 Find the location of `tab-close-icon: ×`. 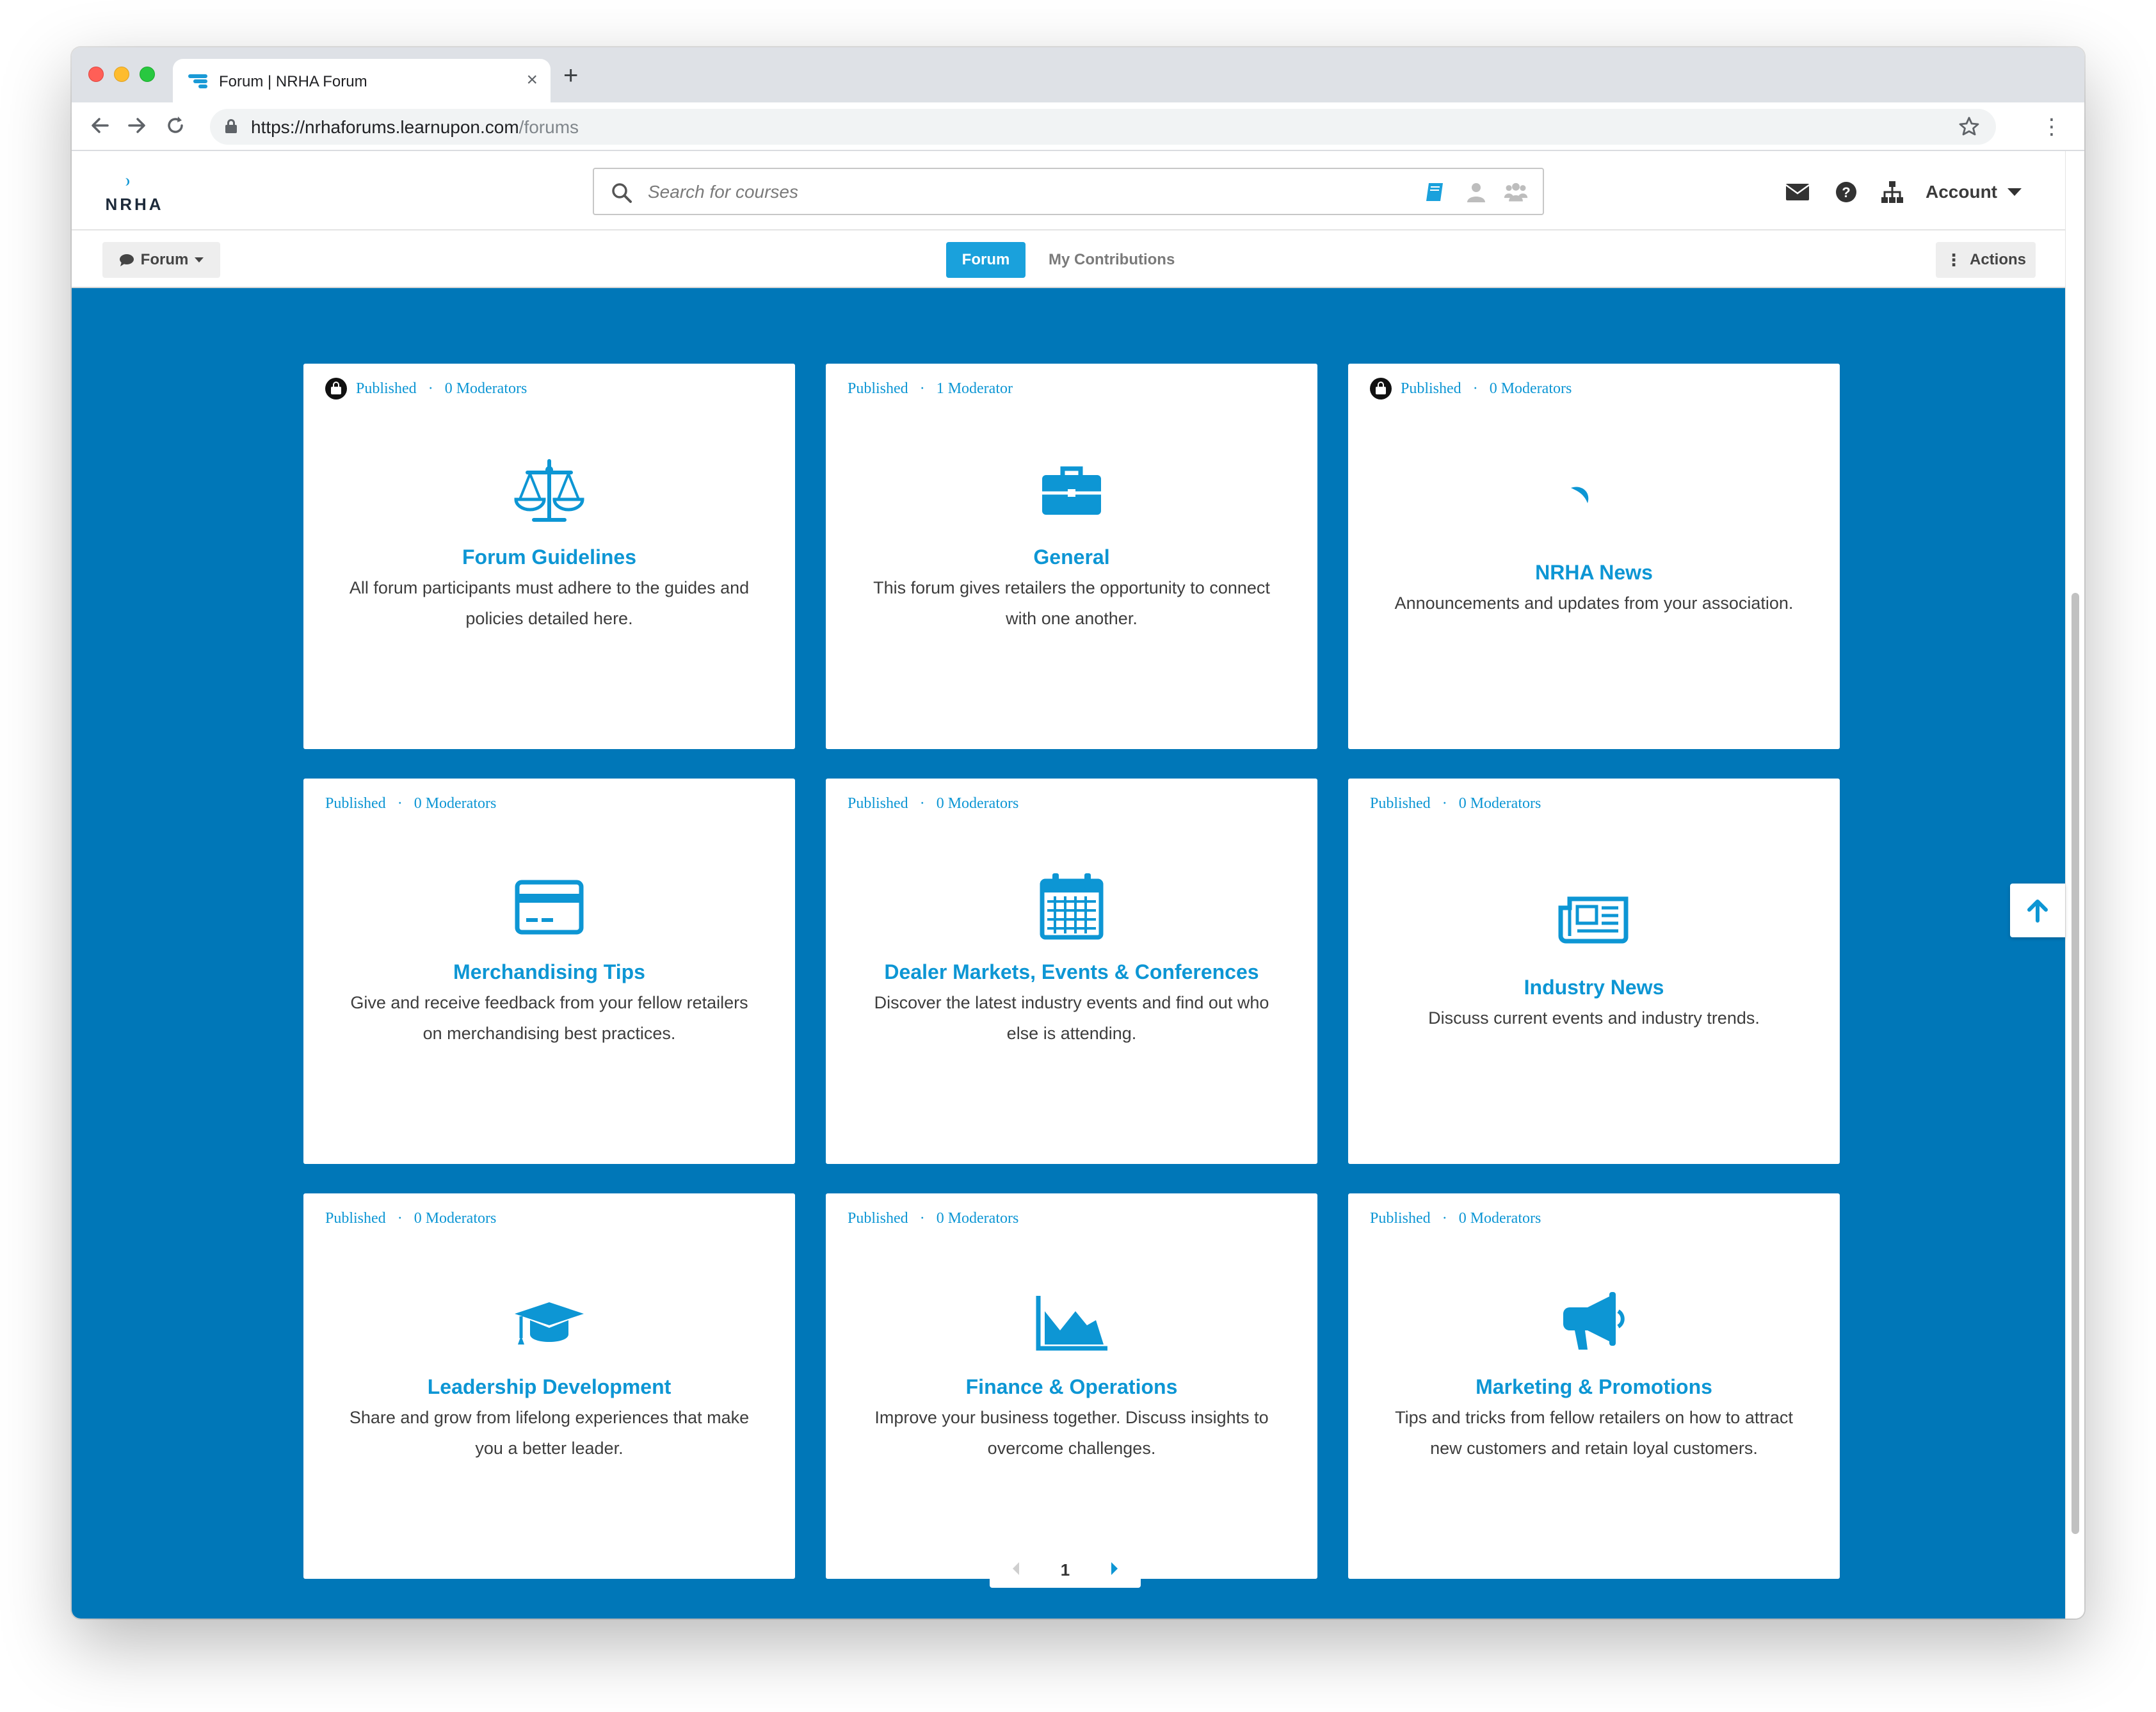

tab-close-icon: × is located at coordinates (532, 80).